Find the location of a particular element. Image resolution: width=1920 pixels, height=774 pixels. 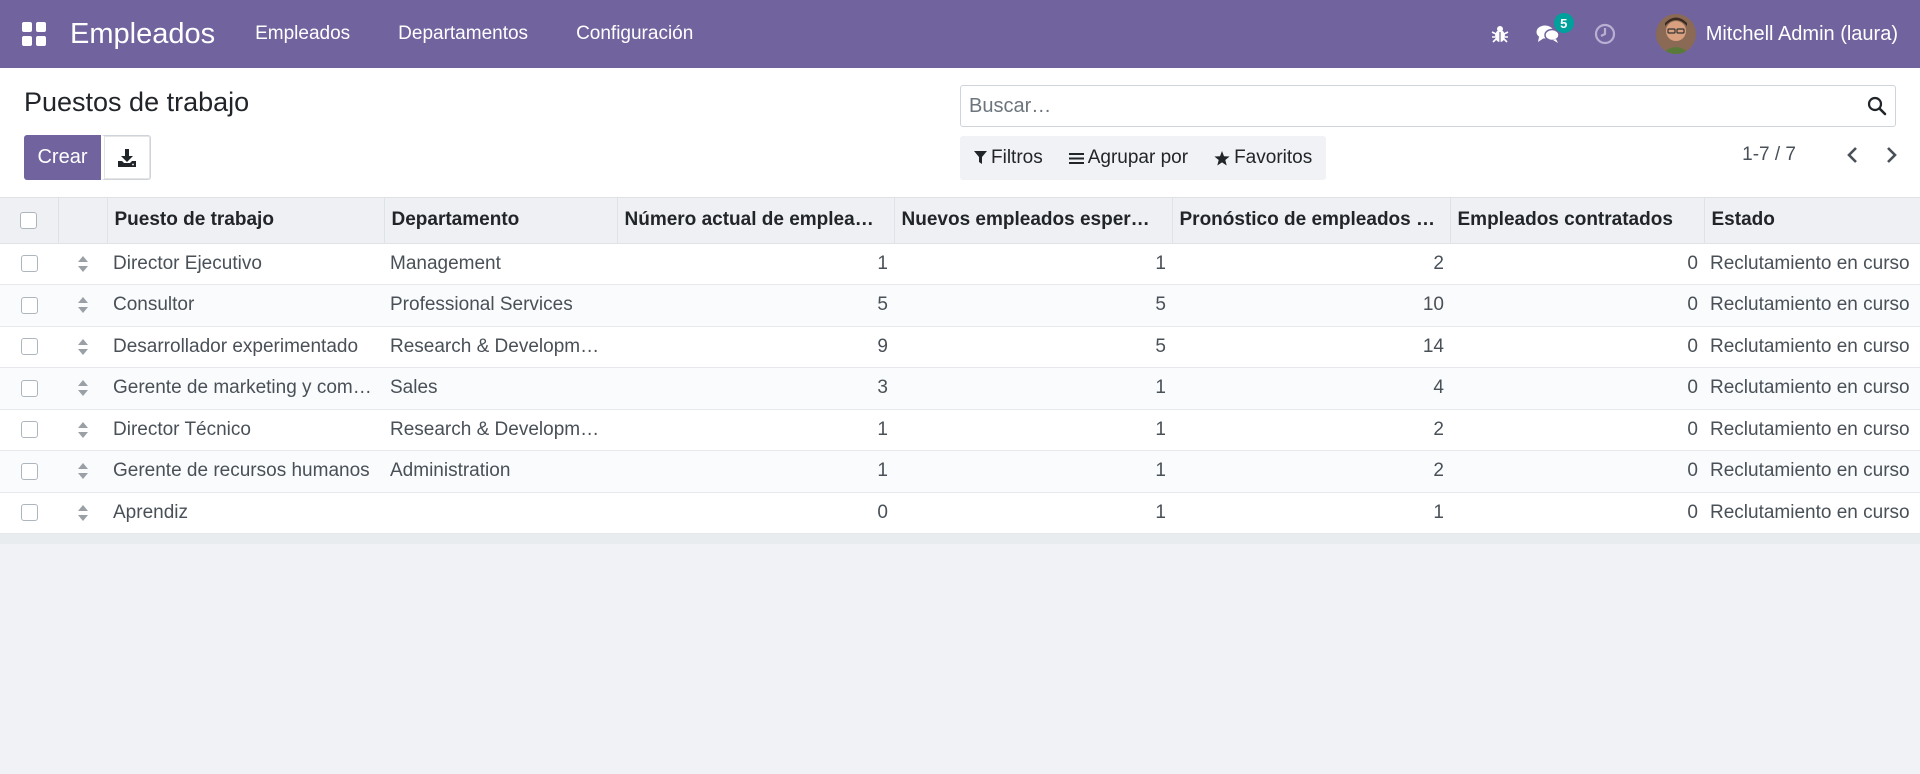

favorites-dropdown: Favoritos is located at coordinates (1263, 158).